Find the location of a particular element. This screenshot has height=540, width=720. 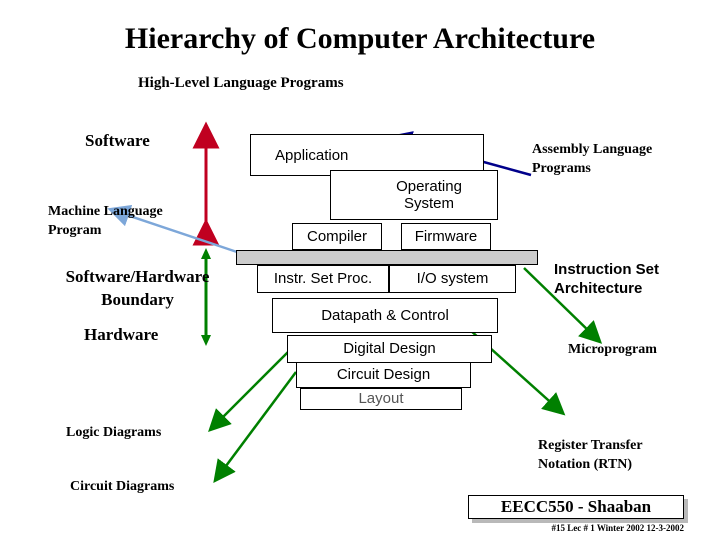

box-compiler-label: Compiler is located at coordinates (336, 236).